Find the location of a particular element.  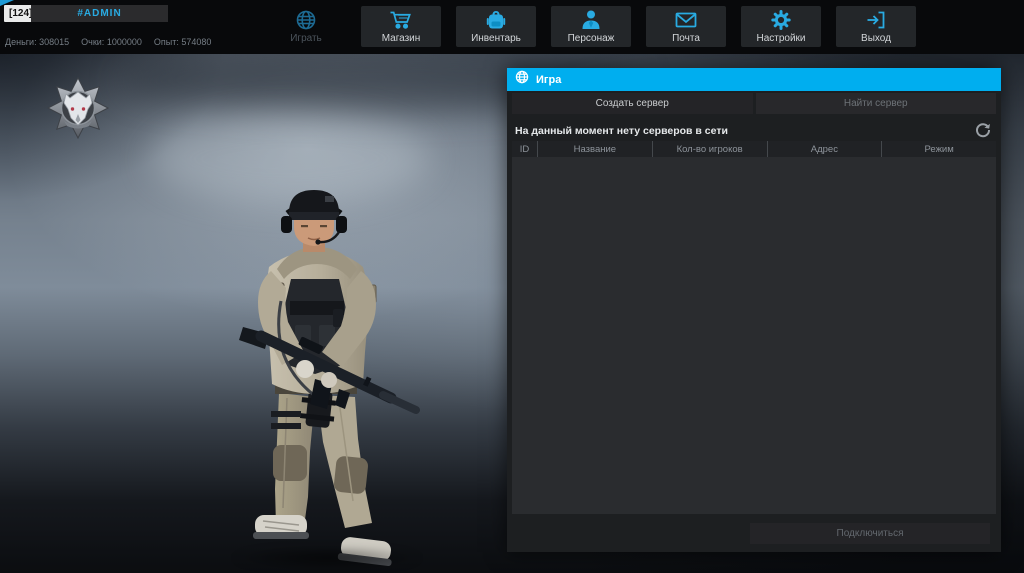

nav-inventory-button: Инвентарь is located at coordinates (496, 26).